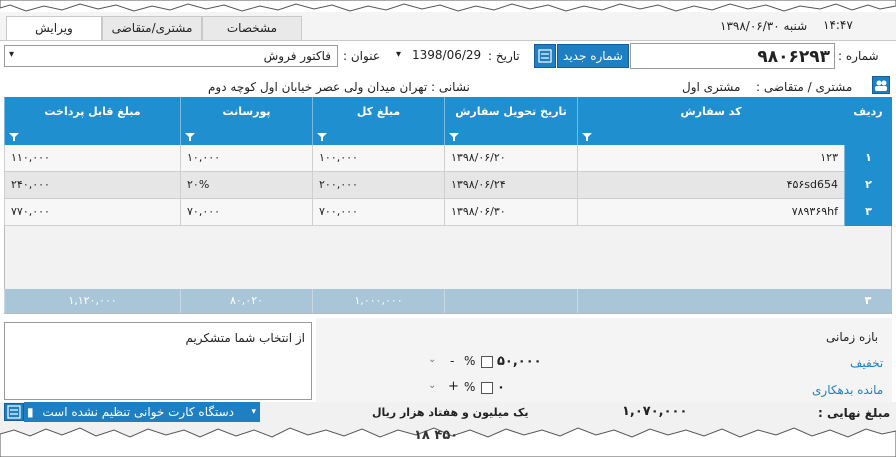  Describe the element at coordinates (448, 40) in the screenshot. I see `tab-divider` at that location.